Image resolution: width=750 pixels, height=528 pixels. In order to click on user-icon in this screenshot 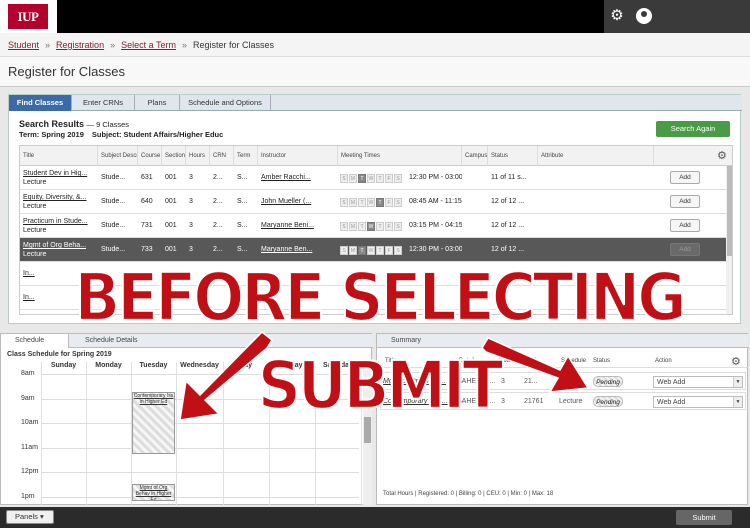, I will do `click(644, 16)`.